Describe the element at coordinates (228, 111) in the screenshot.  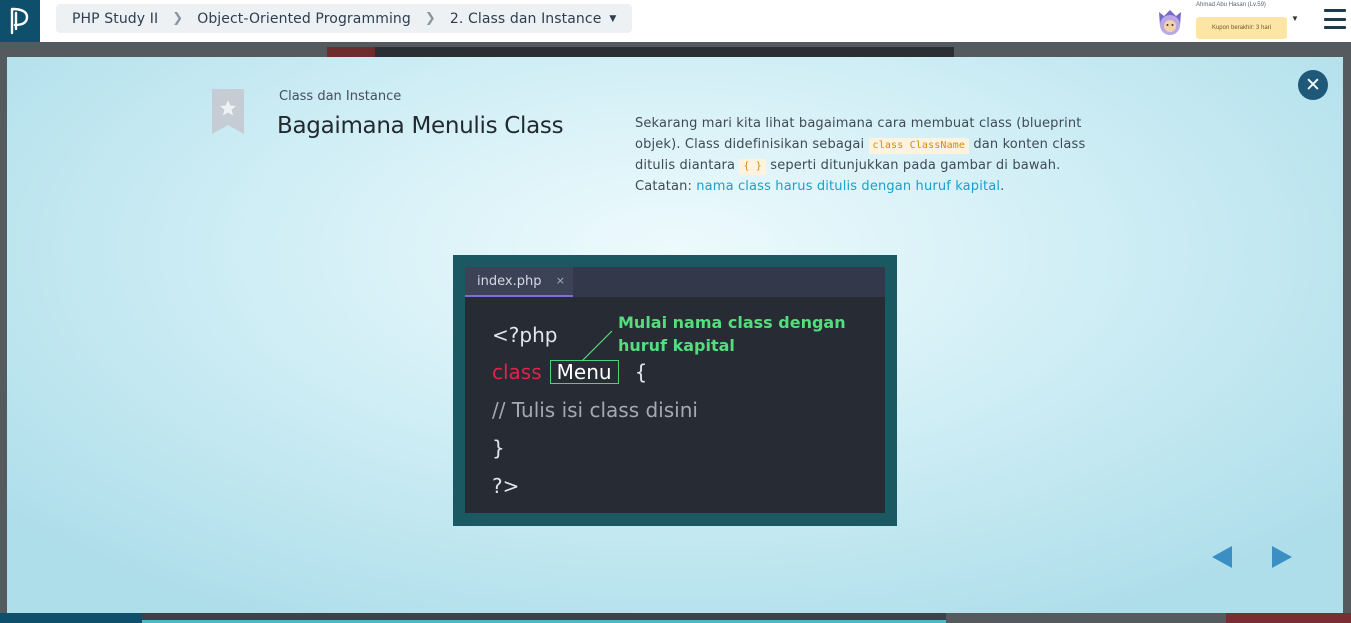
I see `bookmark-star-icon` at that location.